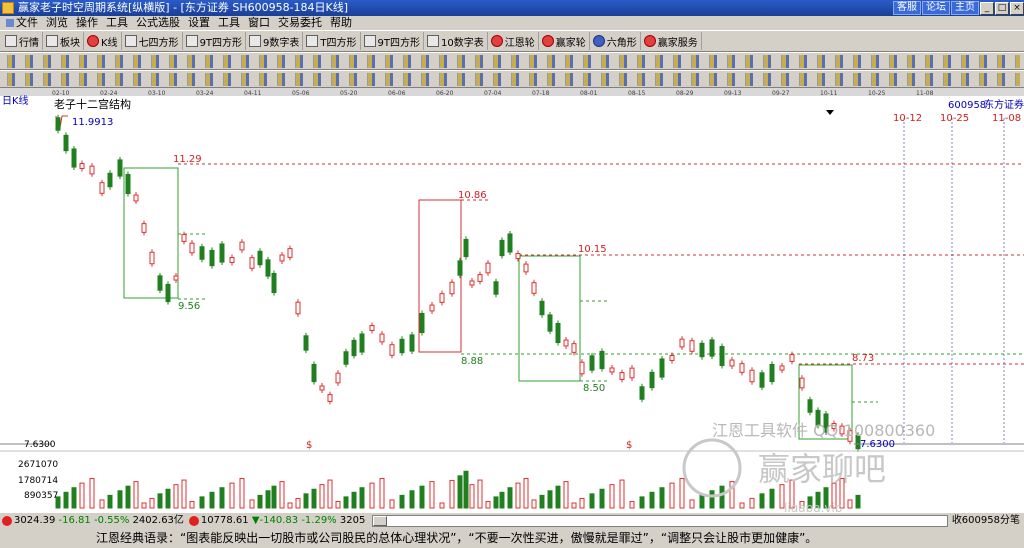 This screenshot has width=1024, height=548. What do you see at coordinates (472, 361) in the screenshot?
I see `box-2-bottom-label: 8.88` at bounding box center [472, 361].